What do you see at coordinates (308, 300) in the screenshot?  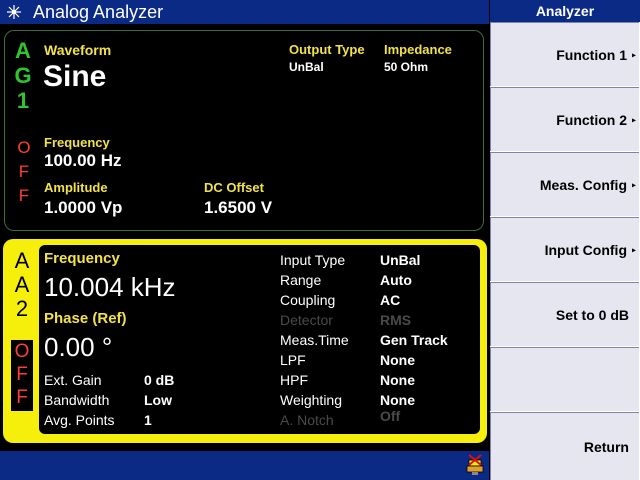 I see `coupling-label: Coupling` at bounding box center [308, 300].